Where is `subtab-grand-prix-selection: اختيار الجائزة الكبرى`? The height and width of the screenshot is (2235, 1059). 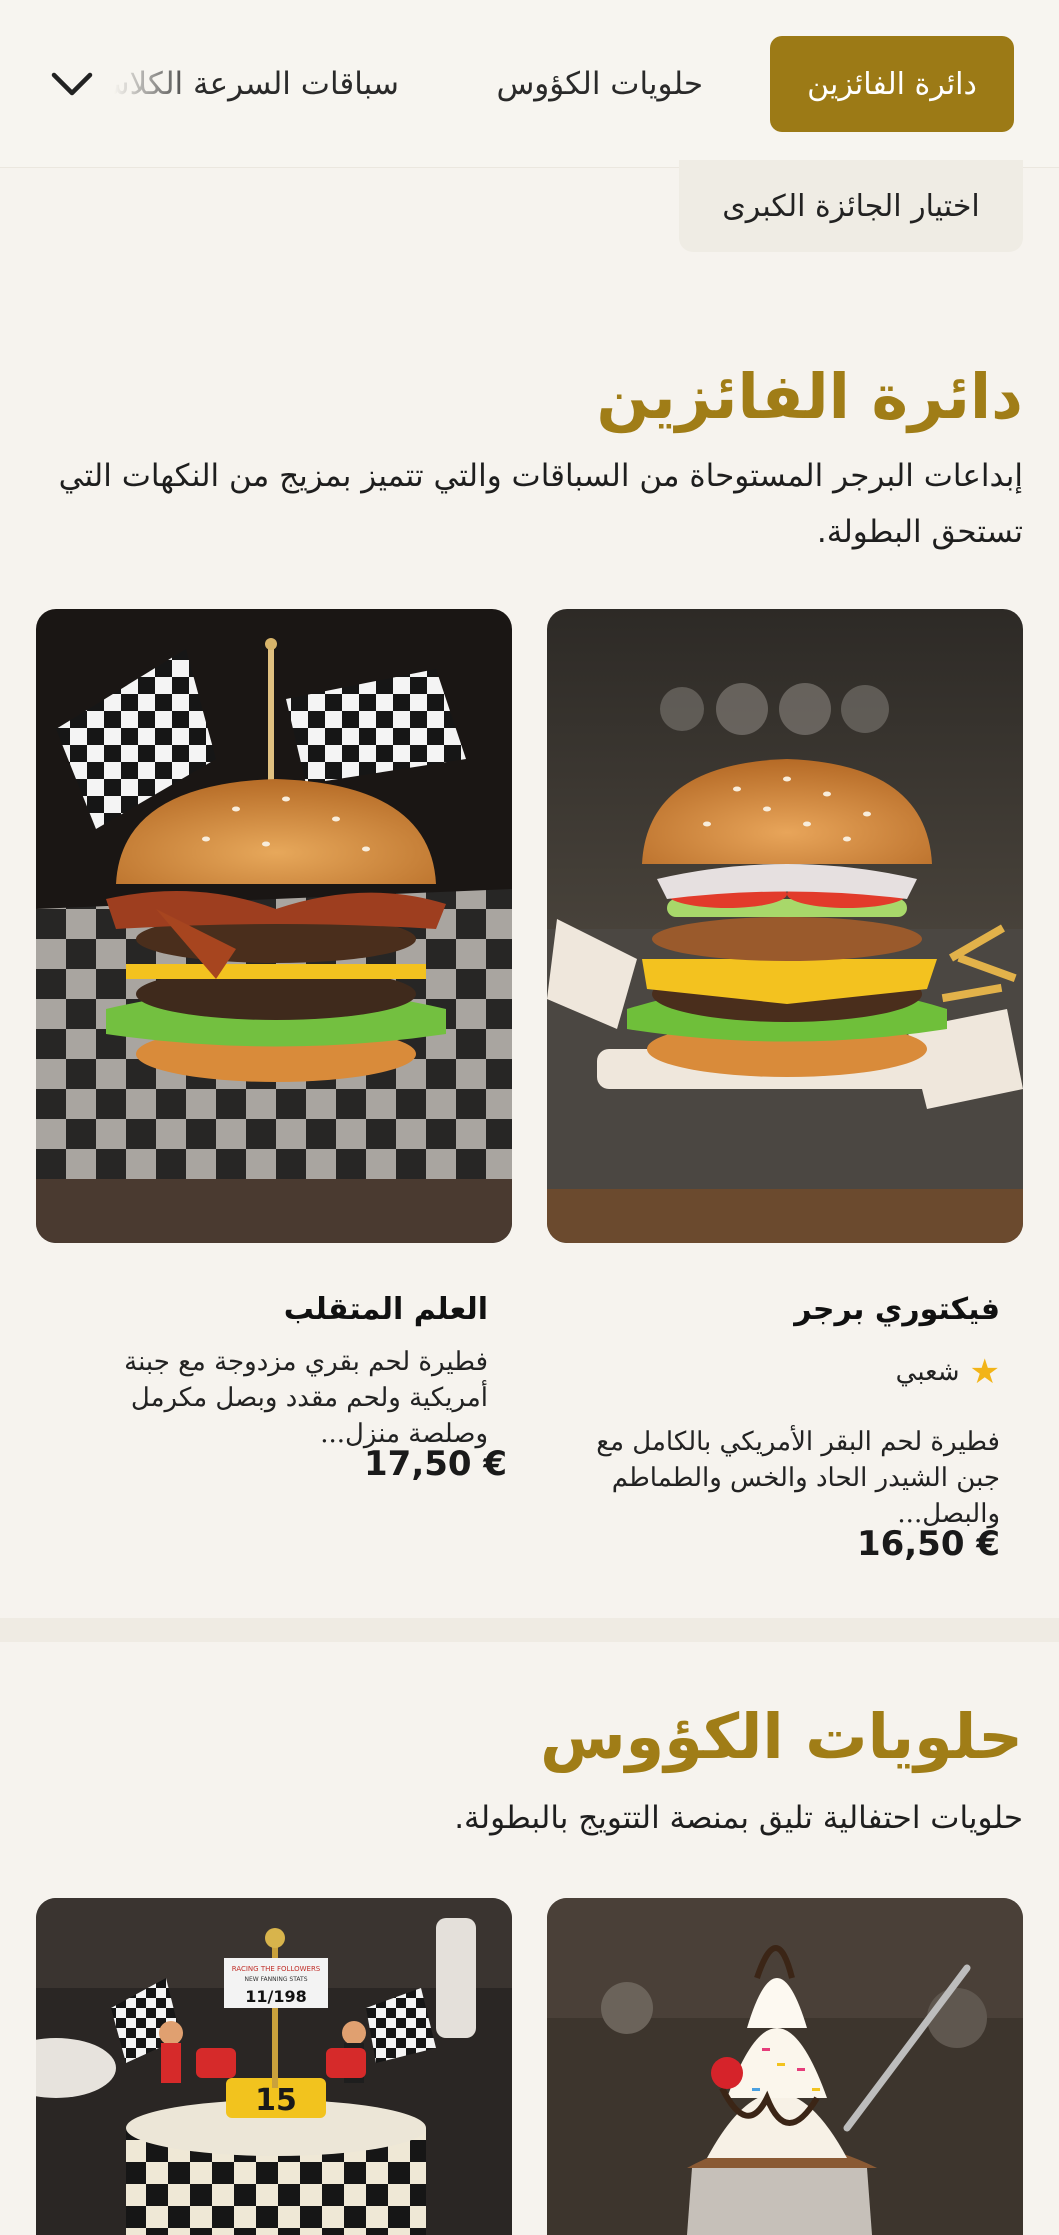 subtab-grand-prix-selection: اختيار الجائزة الكبرى is located at coordinates (851, 206).